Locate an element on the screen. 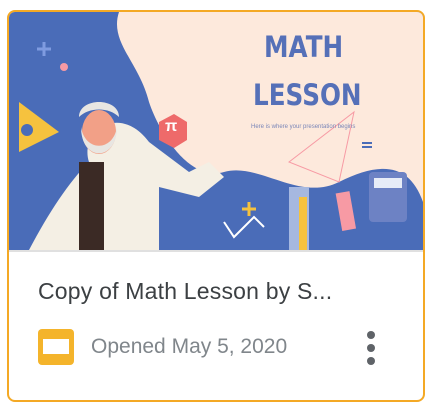 This screenshot has width=430, height=412. opened-date: Opened May 5, 2020 is located at coordinates (189, 347).